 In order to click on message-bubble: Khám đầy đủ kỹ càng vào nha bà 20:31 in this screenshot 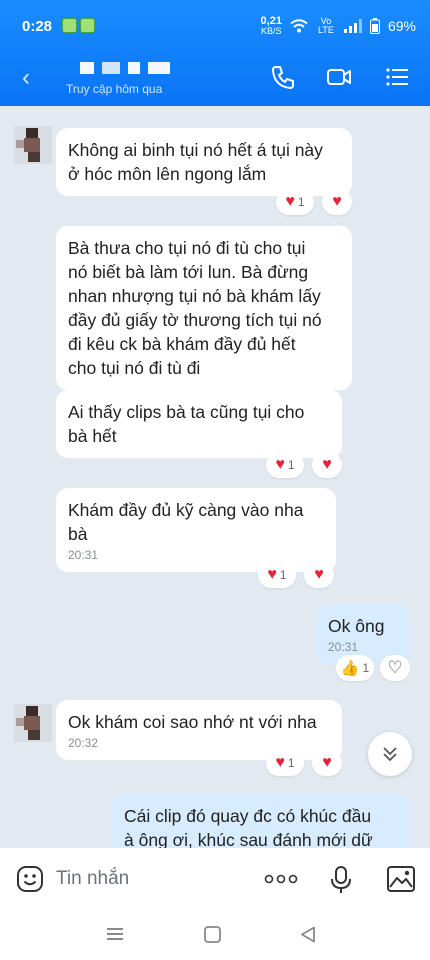, I will do `click(196, 530)`.